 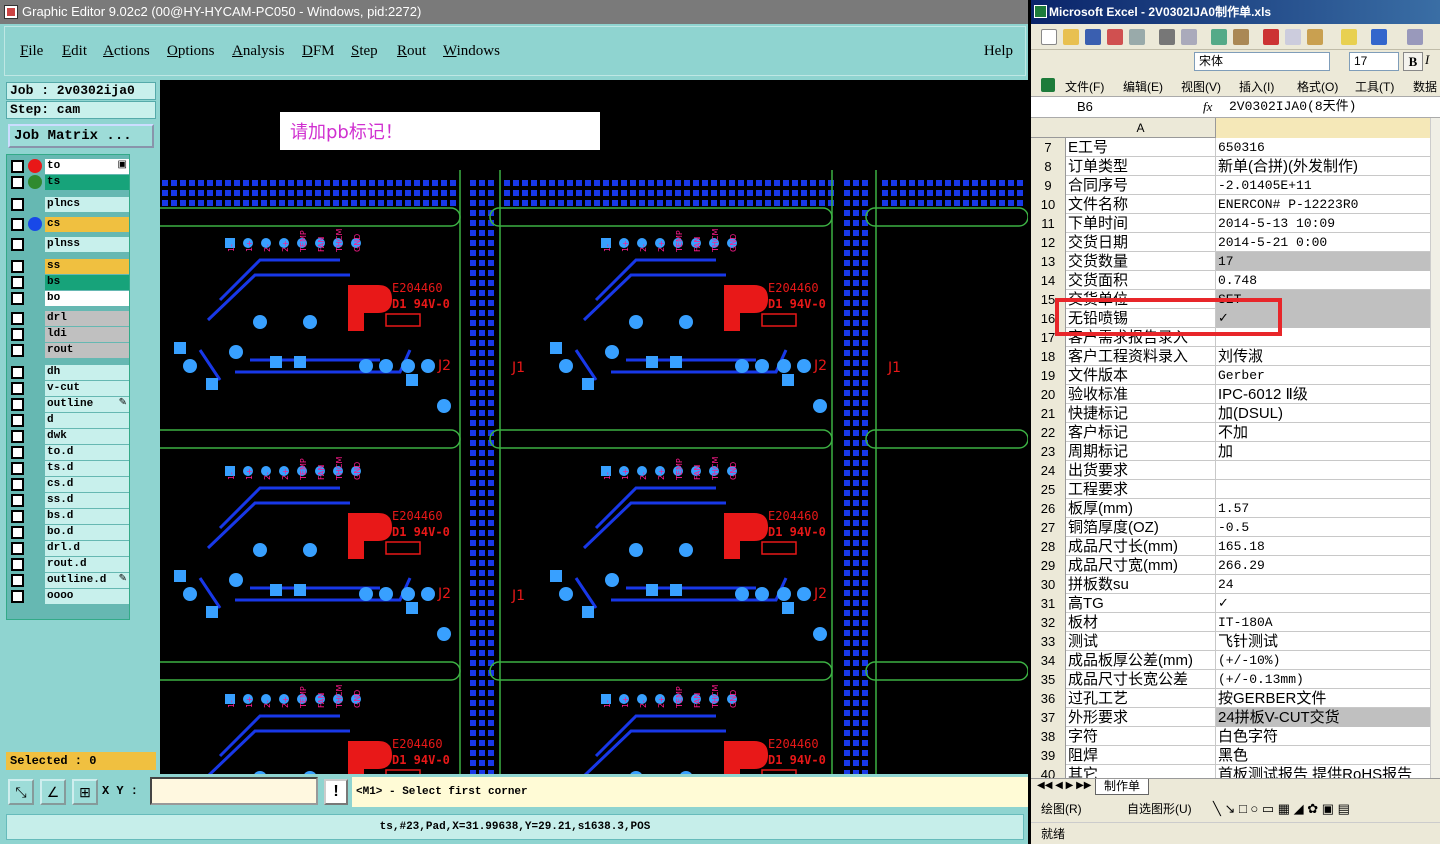 What do you see at coordinates (1323, 660) in the screenshot?
I see `cell-b: (+/-10%)` at bounding box center [1323, 660].